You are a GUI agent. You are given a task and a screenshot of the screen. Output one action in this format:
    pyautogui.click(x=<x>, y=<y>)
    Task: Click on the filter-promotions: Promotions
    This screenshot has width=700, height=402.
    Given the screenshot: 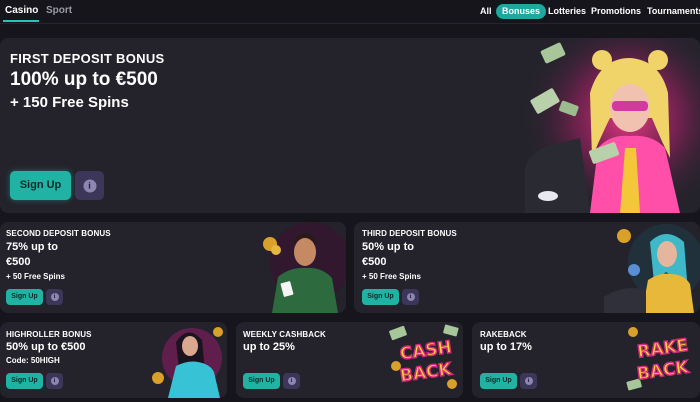 What is the action you would take?
    pyautogui.click(x=616, y=11)
    